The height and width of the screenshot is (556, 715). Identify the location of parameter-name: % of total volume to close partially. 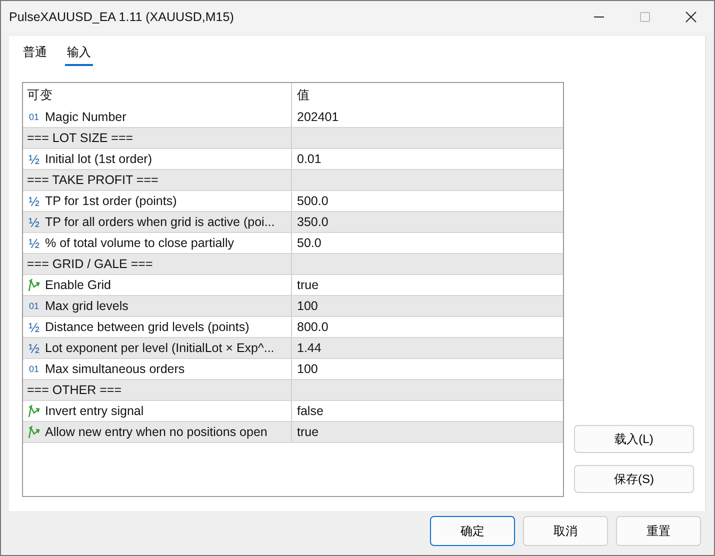
(139, 243).